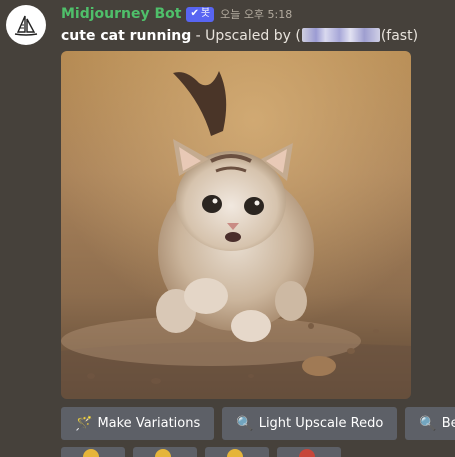 Image resolution: width=455 pixels, height=457 pixels. What do you see at coordinates (399, 36) in the screenshot?
I see `content-end: (fast)` at bounding box center [399, 36].